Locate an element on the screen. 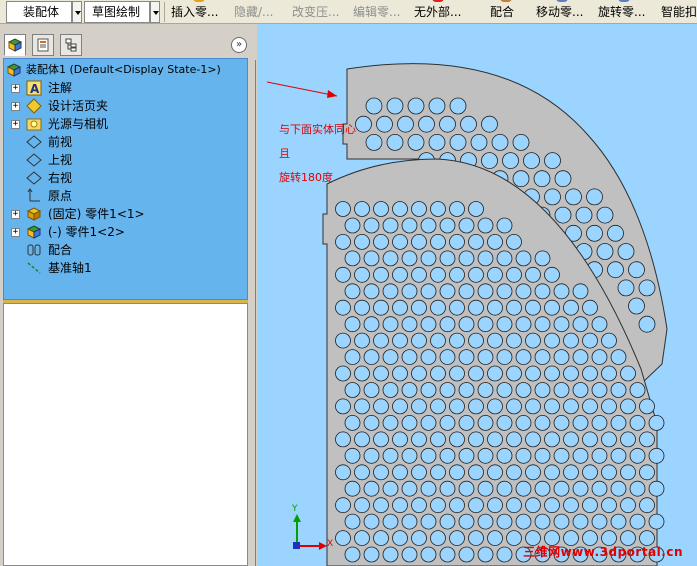 This screenshot has height=566, width=697. tree-item-origin: 原点 is located at coordinates (124, 196).